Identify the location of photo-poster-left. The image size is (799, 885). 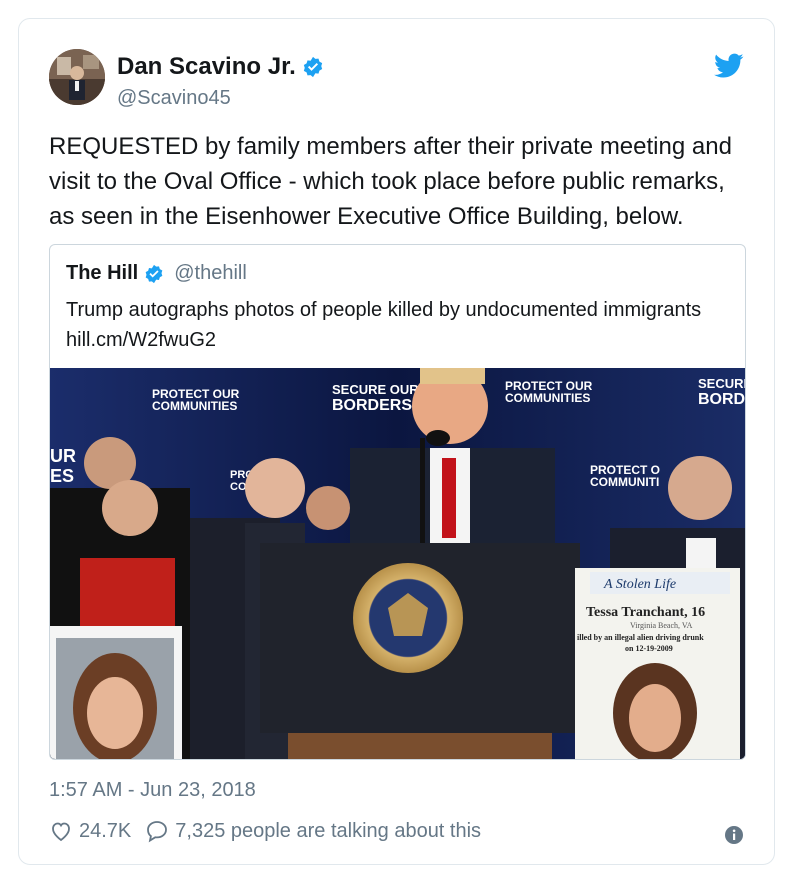
(116, 692).